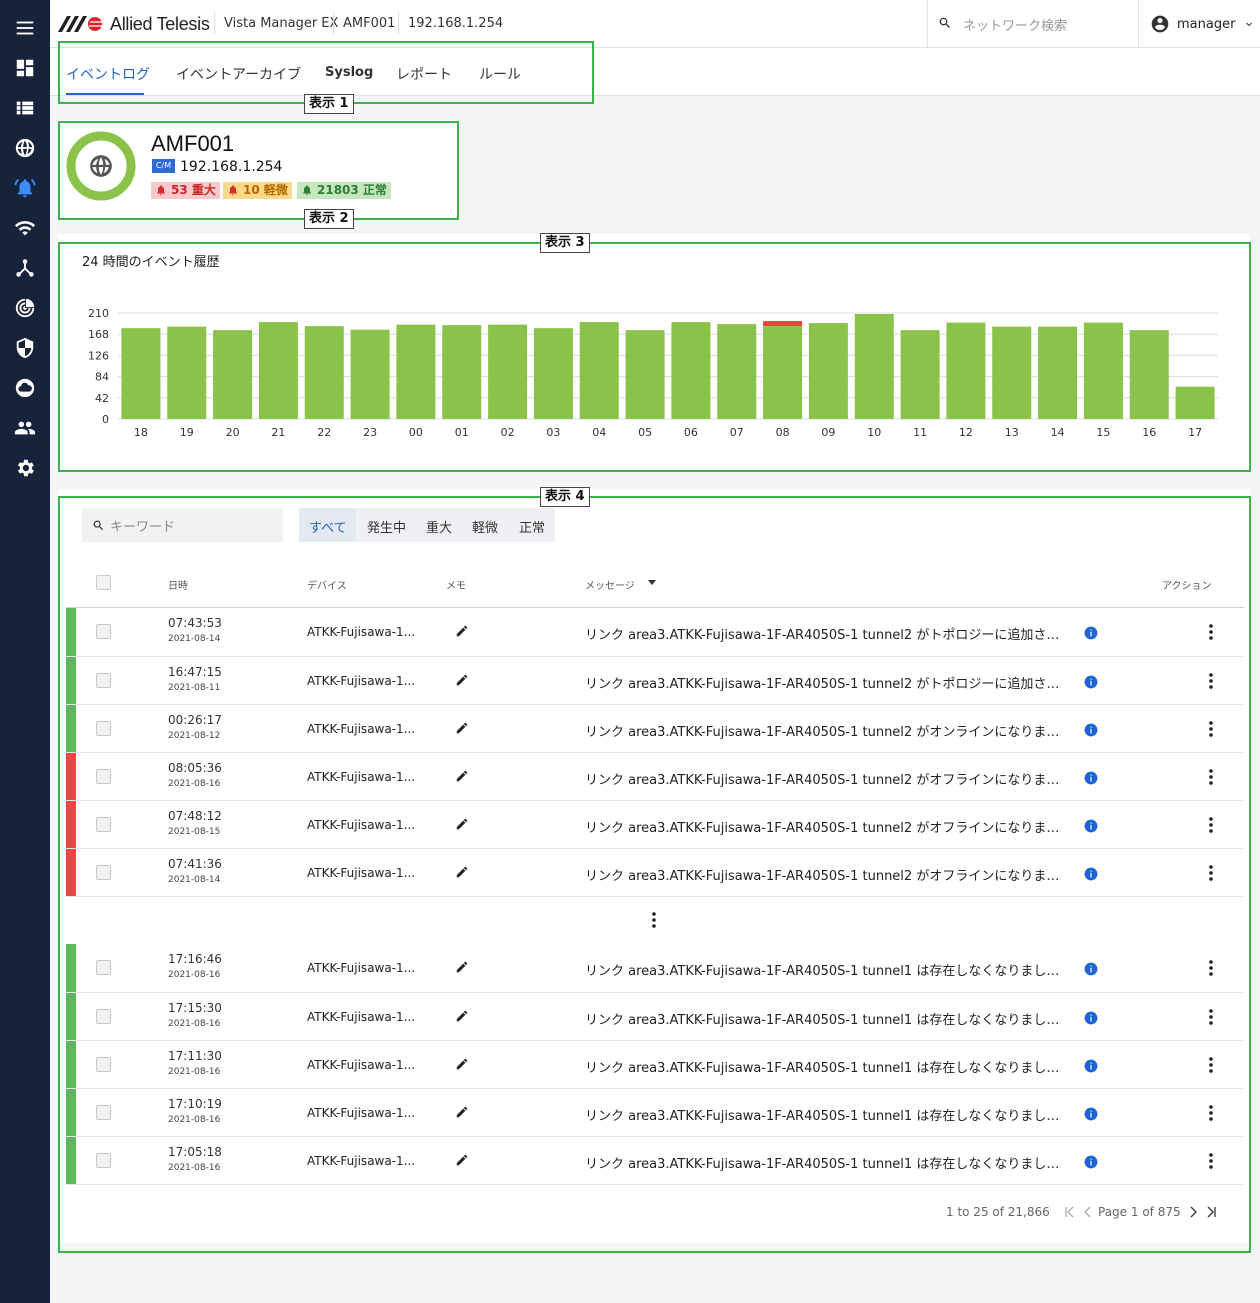 Image resolution: width=1260 pixels, height=1303 pixels. I want to click on annotation-label-1: 表示 1, so click(329, 104).